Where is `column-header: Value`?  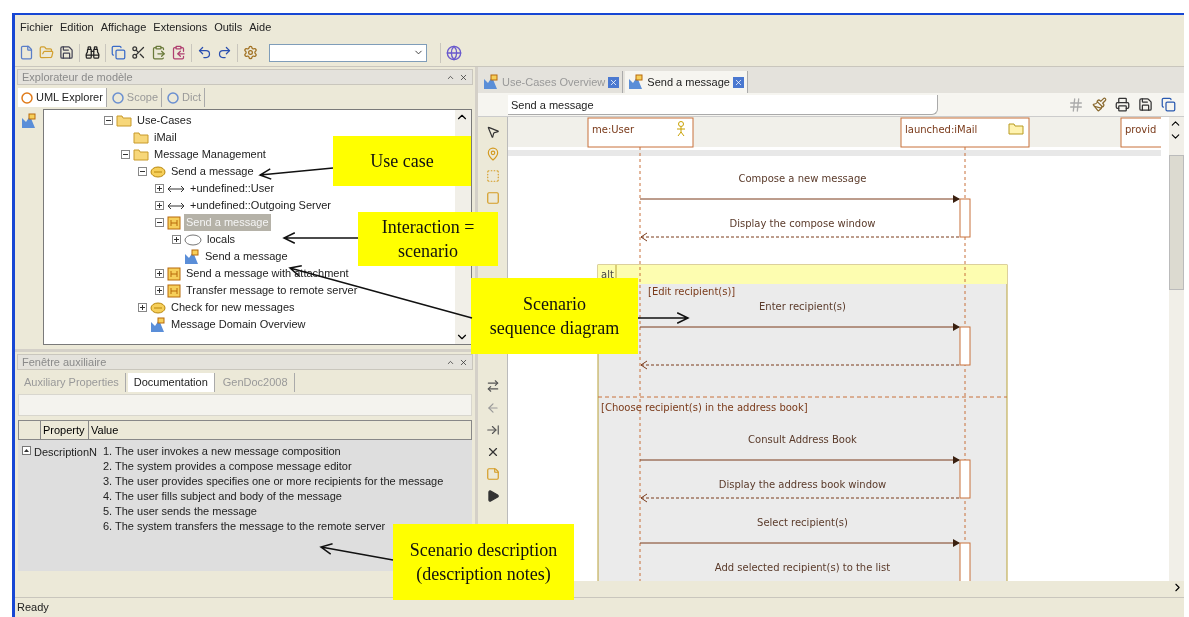
column-header: Value is located at coordinates (105, 430).